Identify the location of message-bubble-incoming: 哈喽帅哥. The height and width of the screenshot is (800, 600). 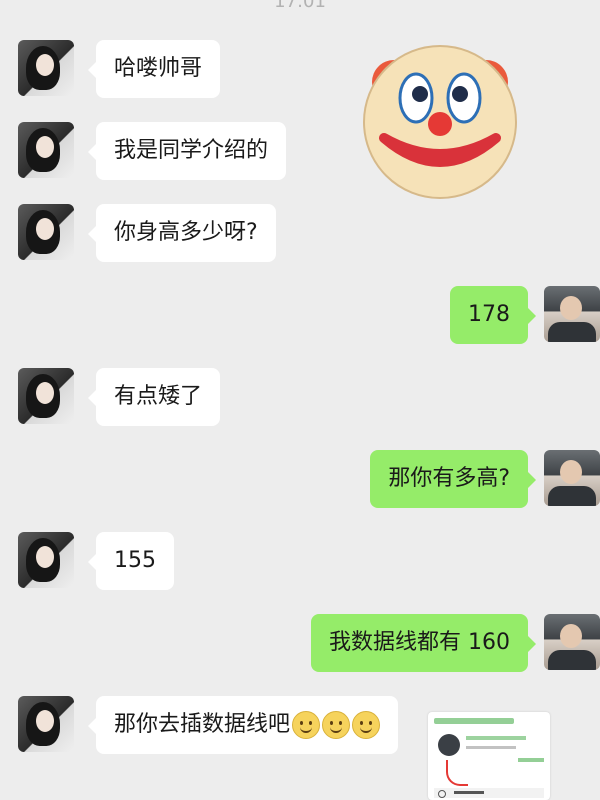
(154, 69).